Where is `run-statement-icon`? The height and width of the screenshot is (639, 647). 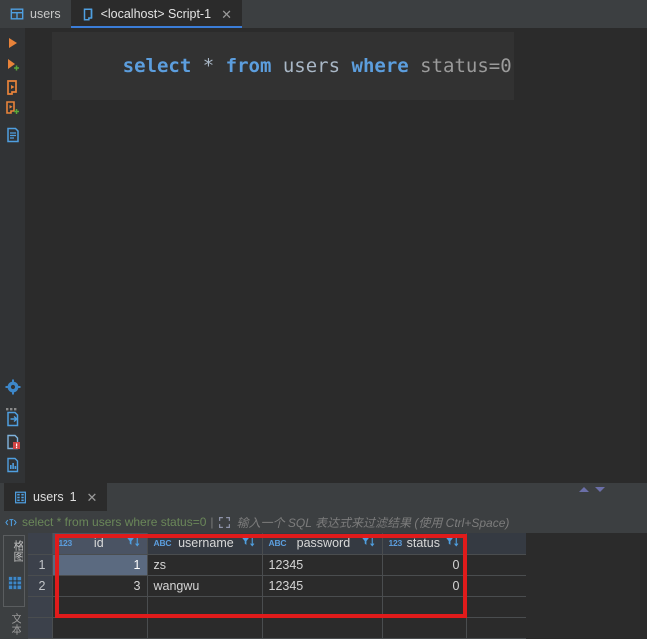 run-statement-icon is located at coordinates (13, 43).